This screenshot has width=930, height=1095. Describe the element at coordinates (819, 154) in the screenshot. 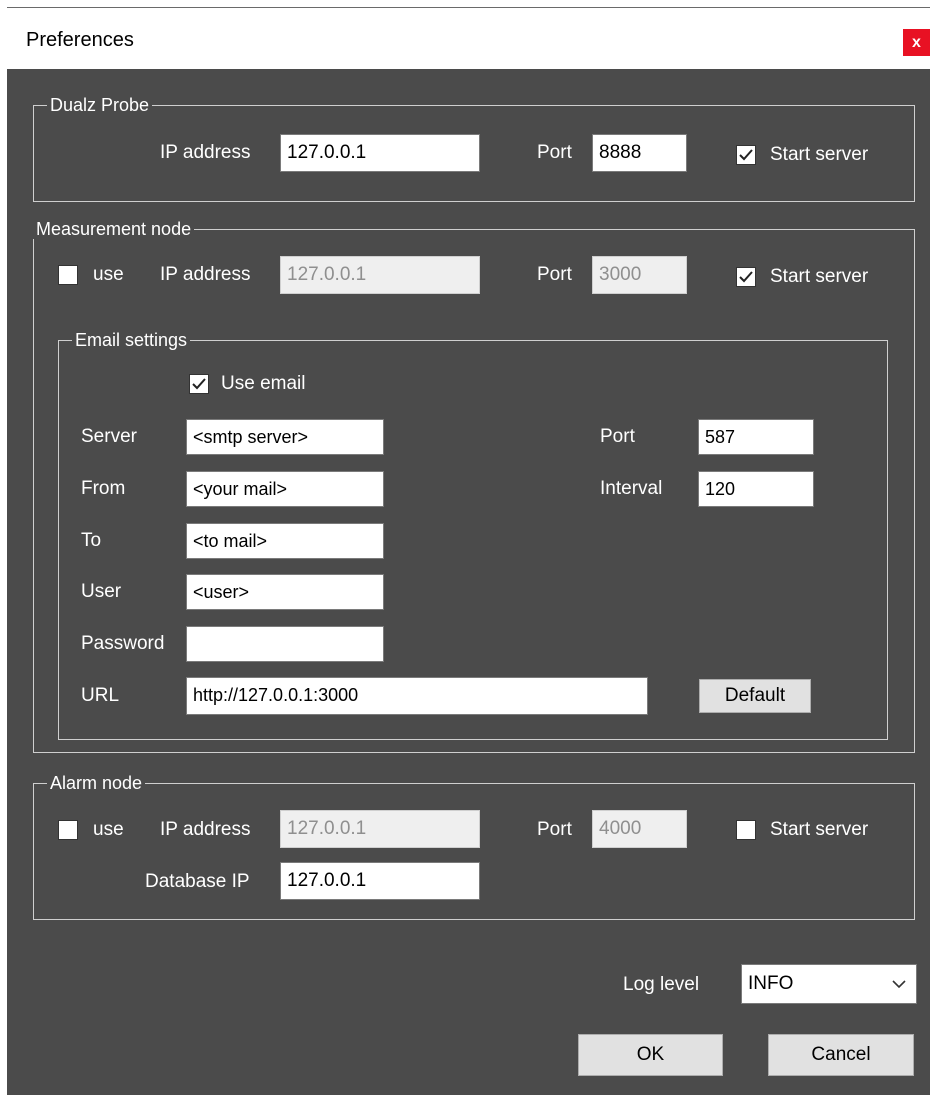

I see `dualz-start-server-label: Start server` at that location.